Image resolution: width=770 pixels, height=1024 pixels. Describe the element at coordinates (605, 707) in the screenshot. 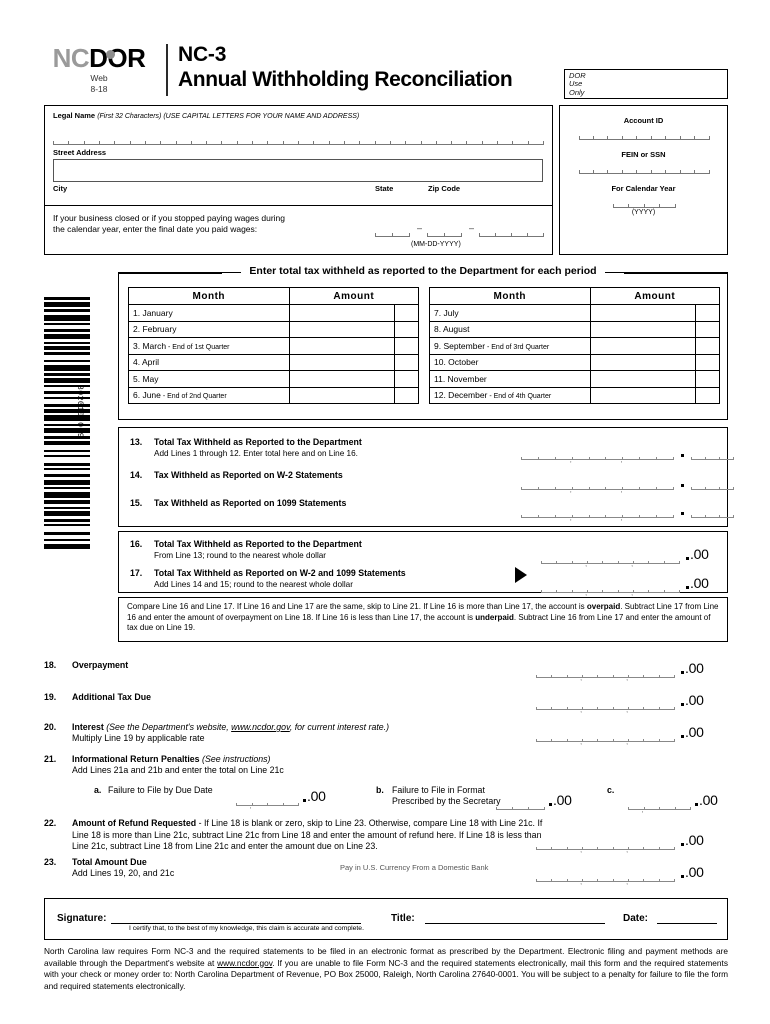

I see `line-19-amount-input: ,,` at that location.